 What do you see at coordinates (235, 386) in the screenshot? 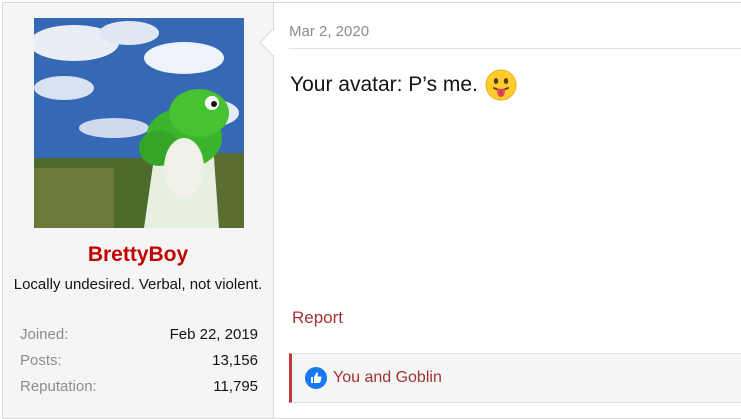
I see `stat-value: 11,795` at bounding box center [235, 386].